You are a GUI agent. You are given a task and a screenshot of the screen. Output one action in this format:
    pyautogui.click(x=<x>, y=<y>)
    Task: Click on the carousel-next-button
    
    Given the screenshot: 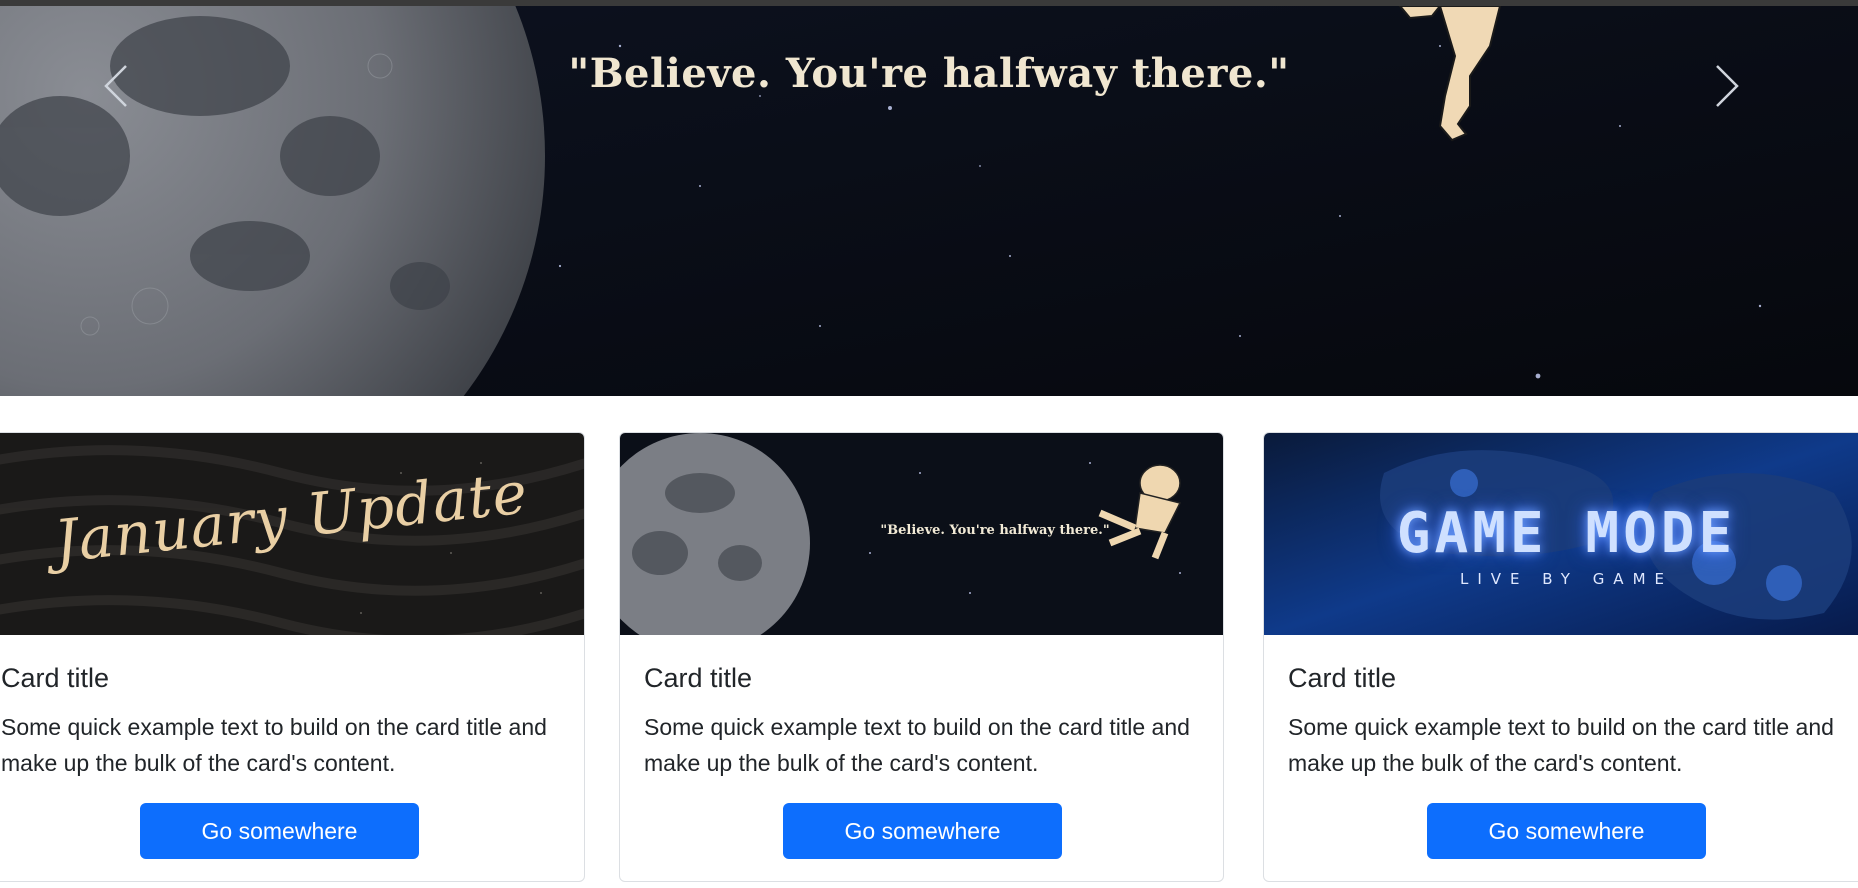 What is the action you would take?
    pyautogui.click(x=1727, y=86)
    